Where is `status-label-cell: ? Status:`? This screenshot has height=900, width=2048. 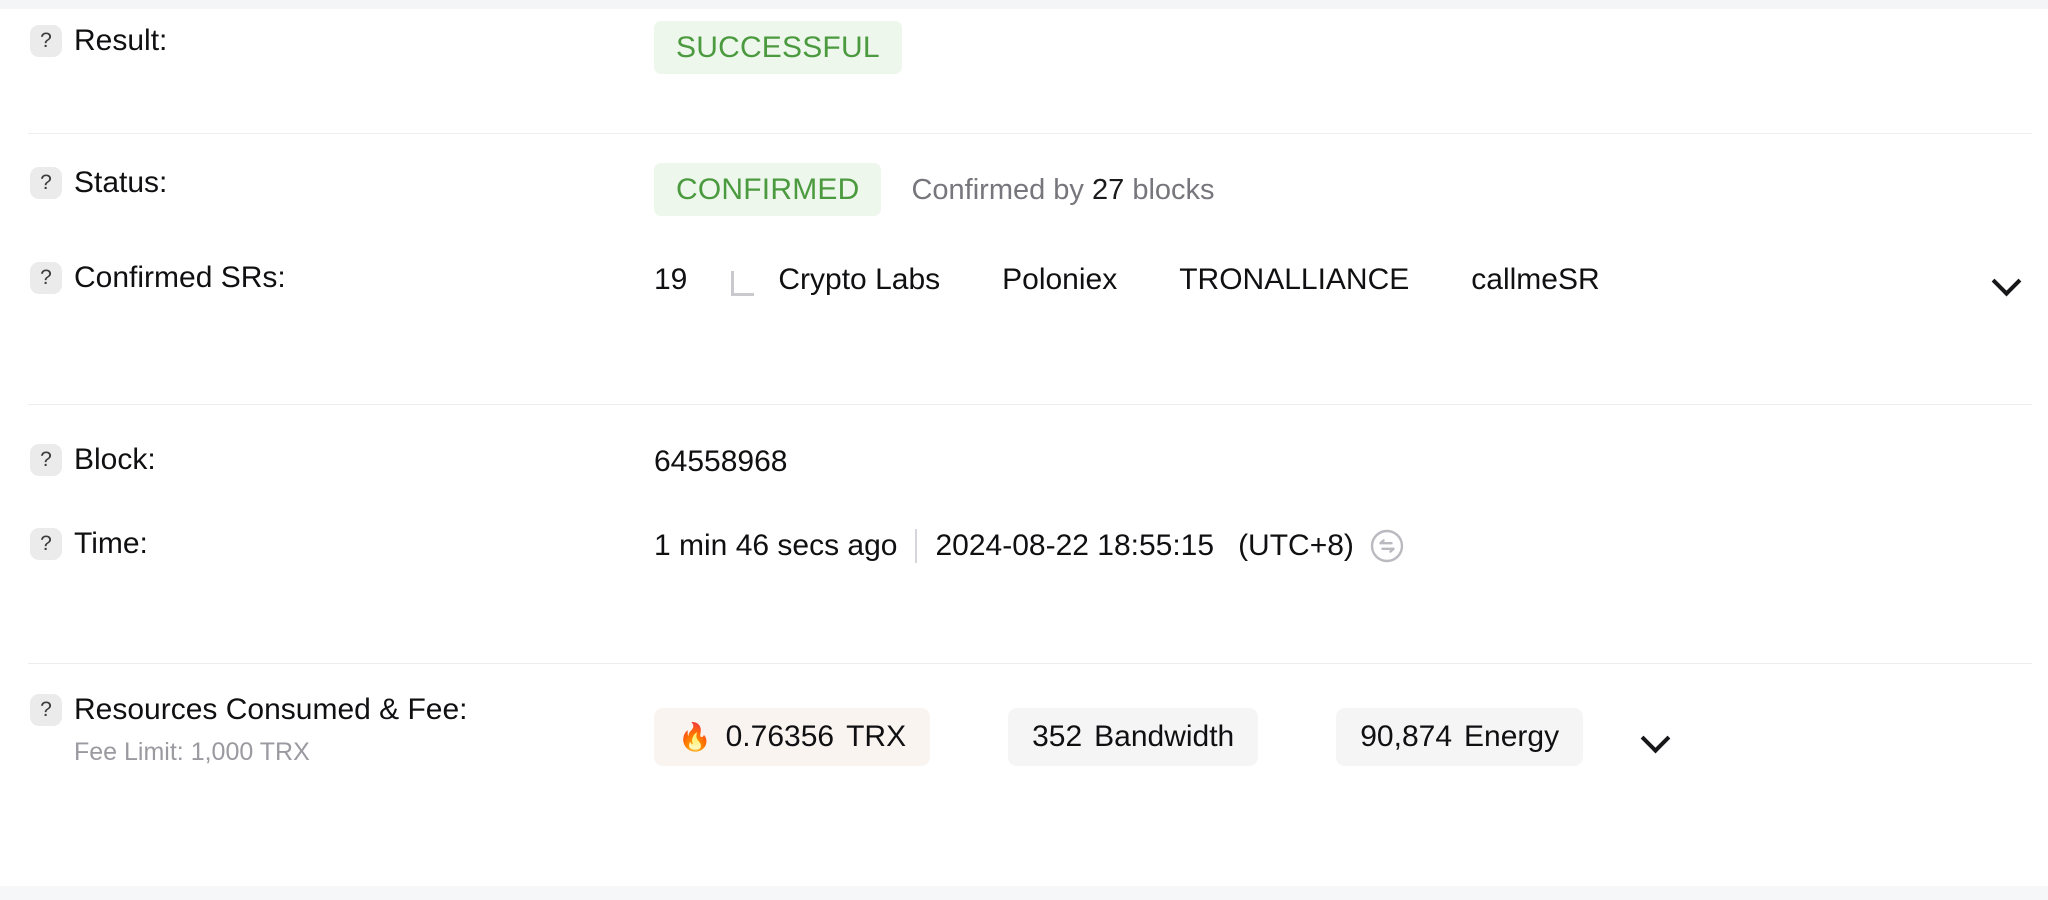 status-label-cell: ? Status: is located at coordinates (327, 183).